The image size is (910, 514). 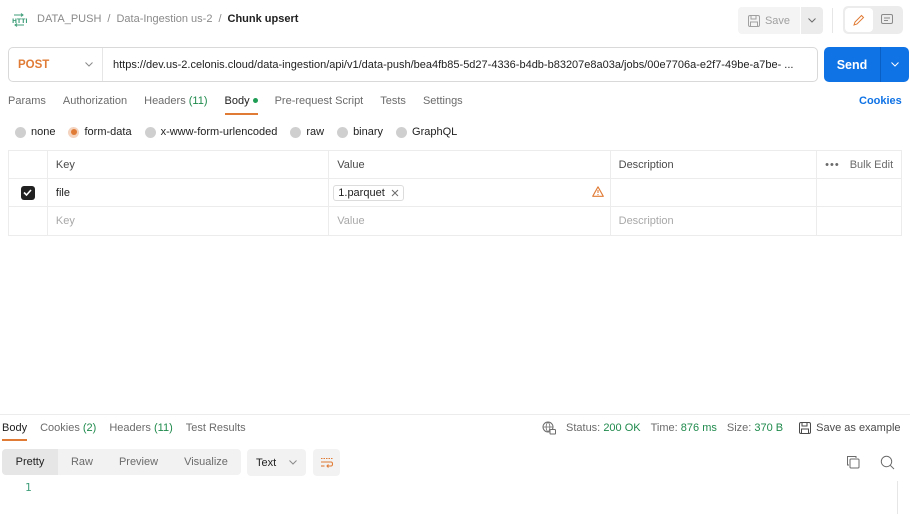 What do you see at coordinates (189, 192) in the screenshot?
I see `key-cell: file` at bounding box center [189, 192].